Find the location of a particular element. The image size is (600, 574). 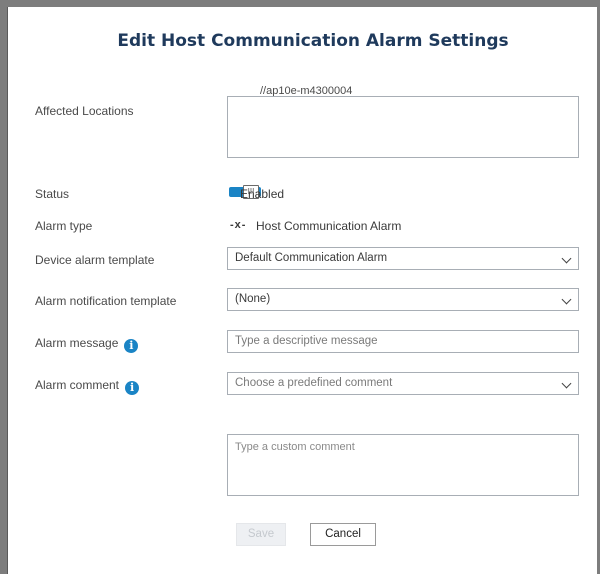

alarm-message-label-row: Alarm message i is located at coordinates (87, 344).